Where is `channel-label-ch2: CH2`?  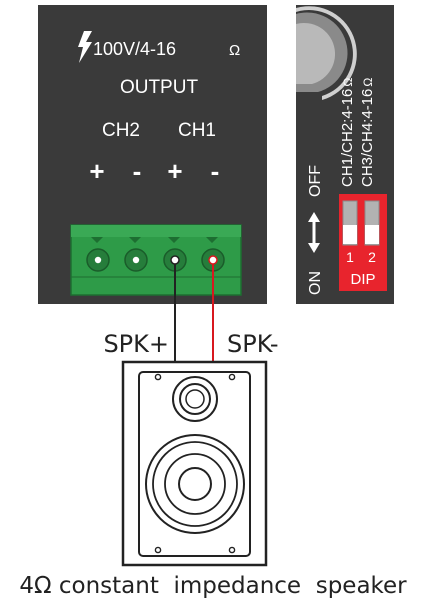 channel-label-ch2: CH2 is located at coordinates (121, 130).